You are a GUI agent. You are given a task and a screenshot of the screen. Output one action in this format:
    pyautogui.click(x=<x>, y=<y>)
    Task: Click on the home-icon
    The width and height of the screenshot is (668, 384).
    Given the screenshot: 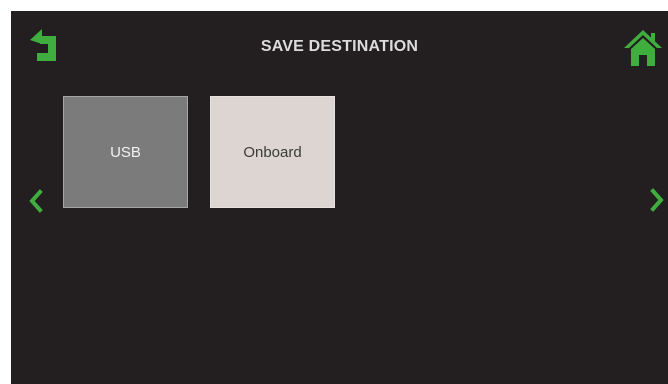 What is the action you would take?
    pyautogui.click(x=643, y=48)
    